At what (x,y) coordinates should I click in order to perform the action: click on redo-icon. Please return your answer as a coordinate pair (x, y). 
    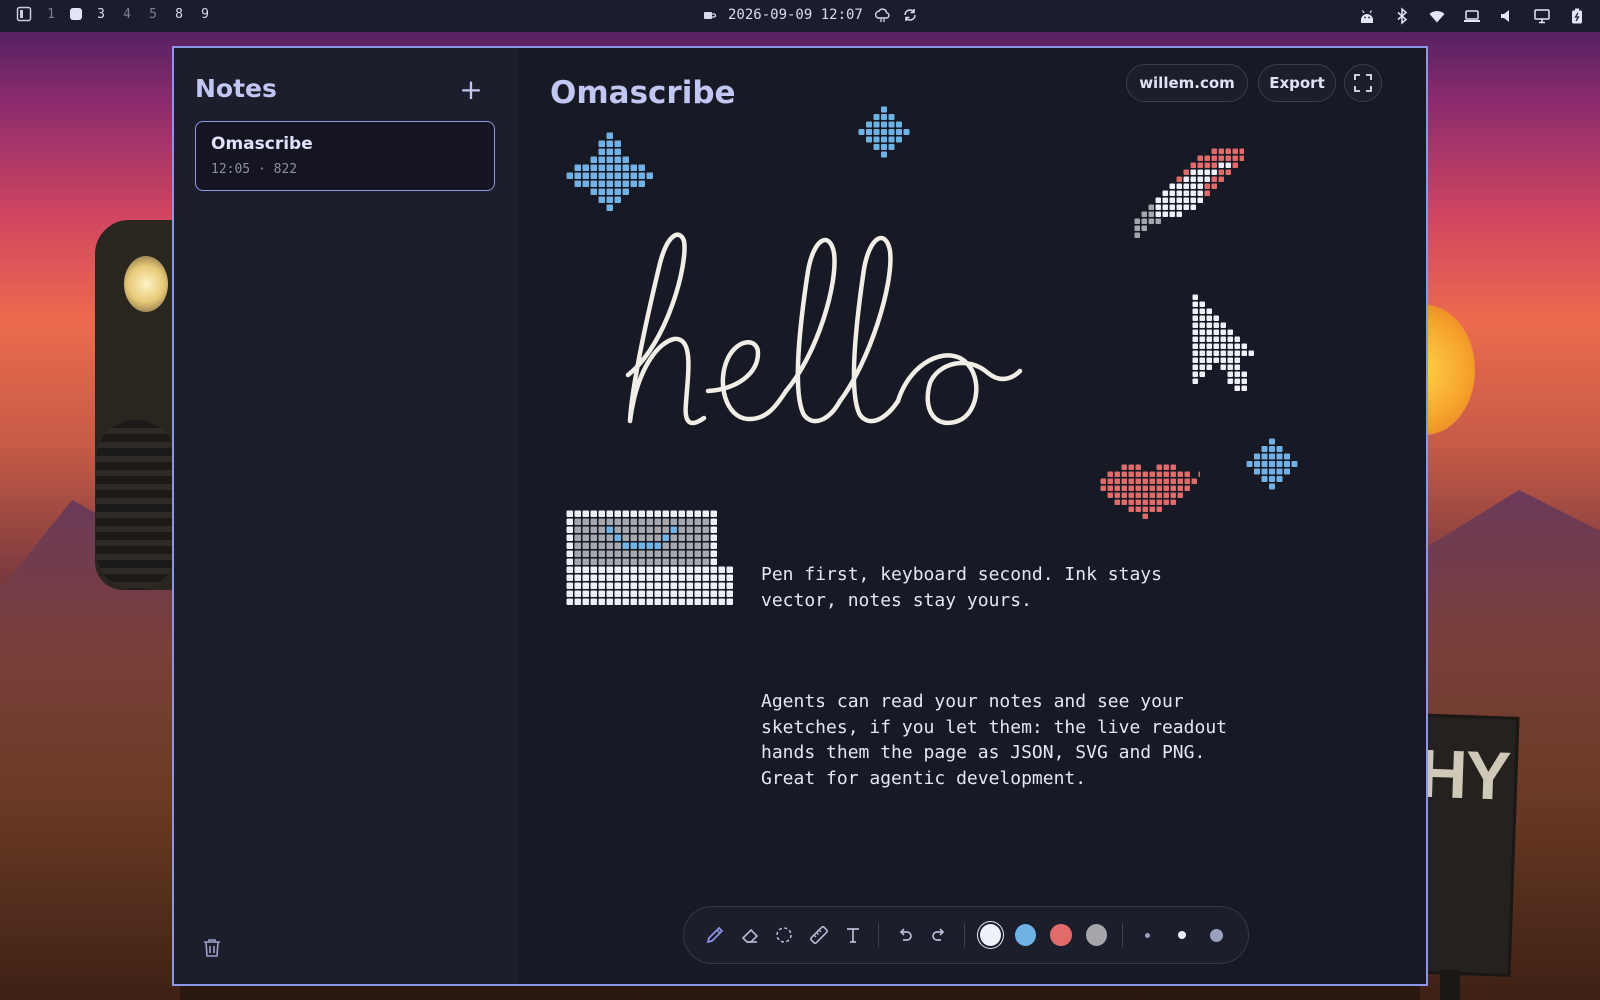
    Looking at the image, I should click on (938, 934).